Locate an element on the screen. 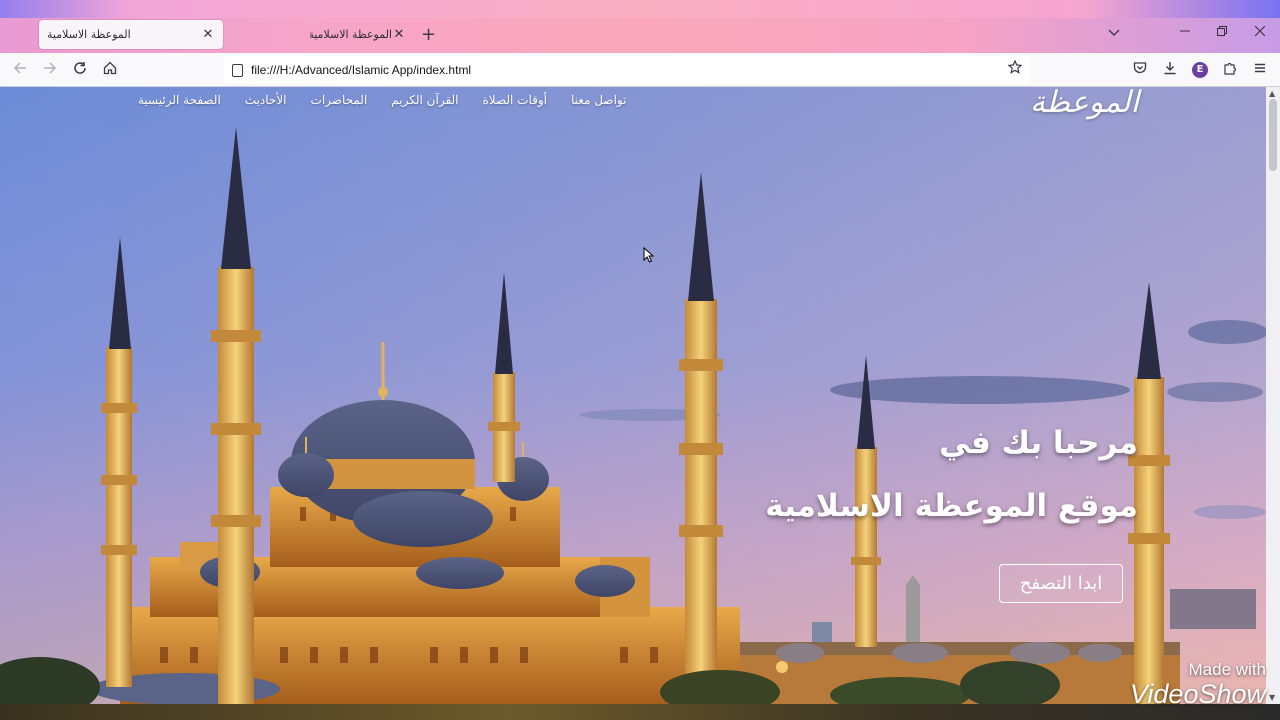  watermark-line1: Made with is located at coordinates (1227, 669).